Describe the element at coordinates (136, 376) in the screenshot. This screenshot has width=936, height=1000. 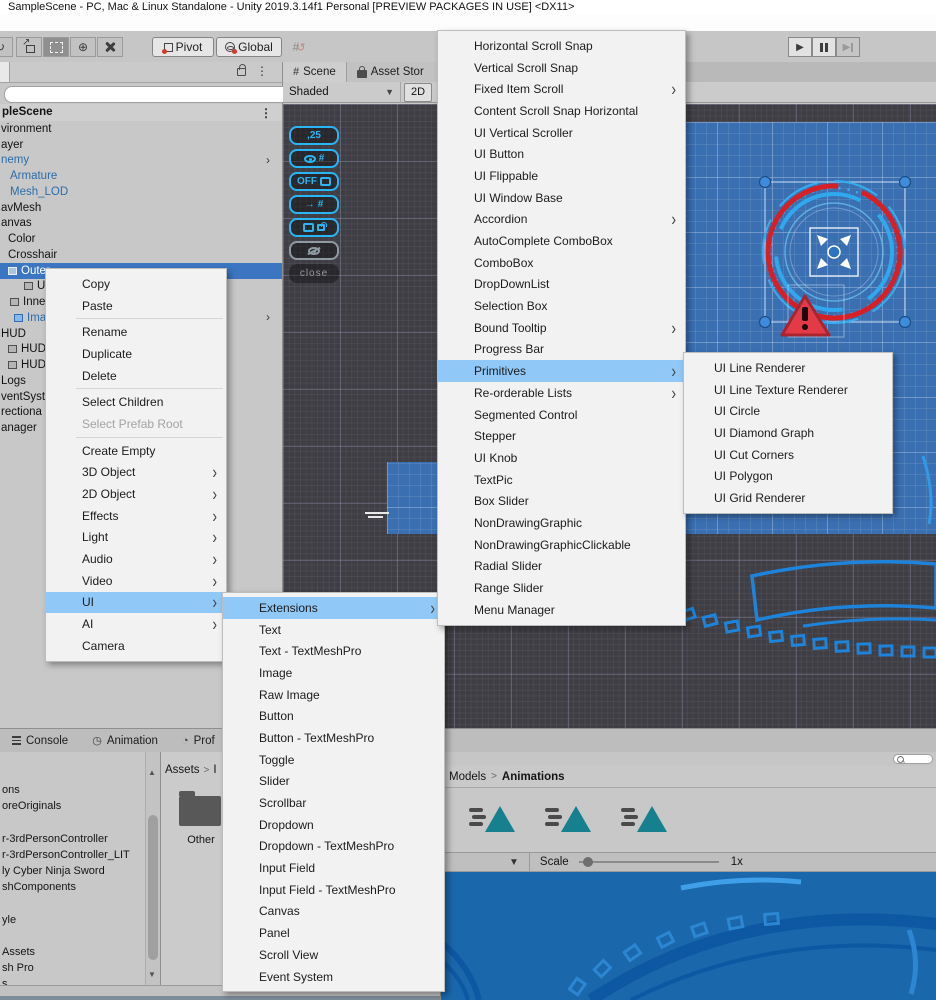
I see `menu-item: Delete` at that location.